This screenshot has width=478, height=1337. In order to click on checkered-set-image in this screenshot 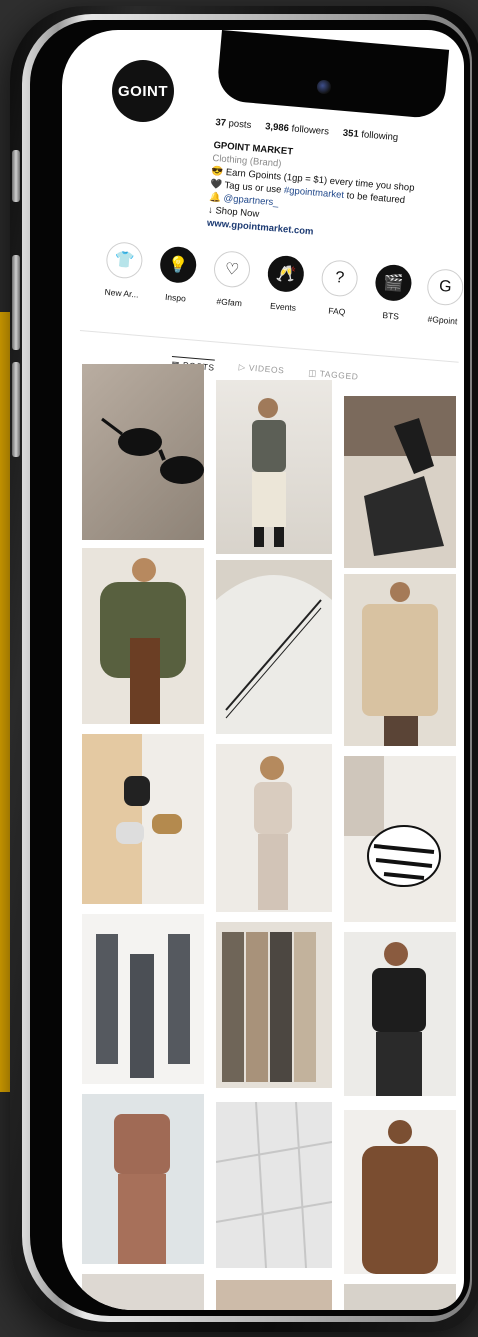, I will do `click(143, 1006)`.